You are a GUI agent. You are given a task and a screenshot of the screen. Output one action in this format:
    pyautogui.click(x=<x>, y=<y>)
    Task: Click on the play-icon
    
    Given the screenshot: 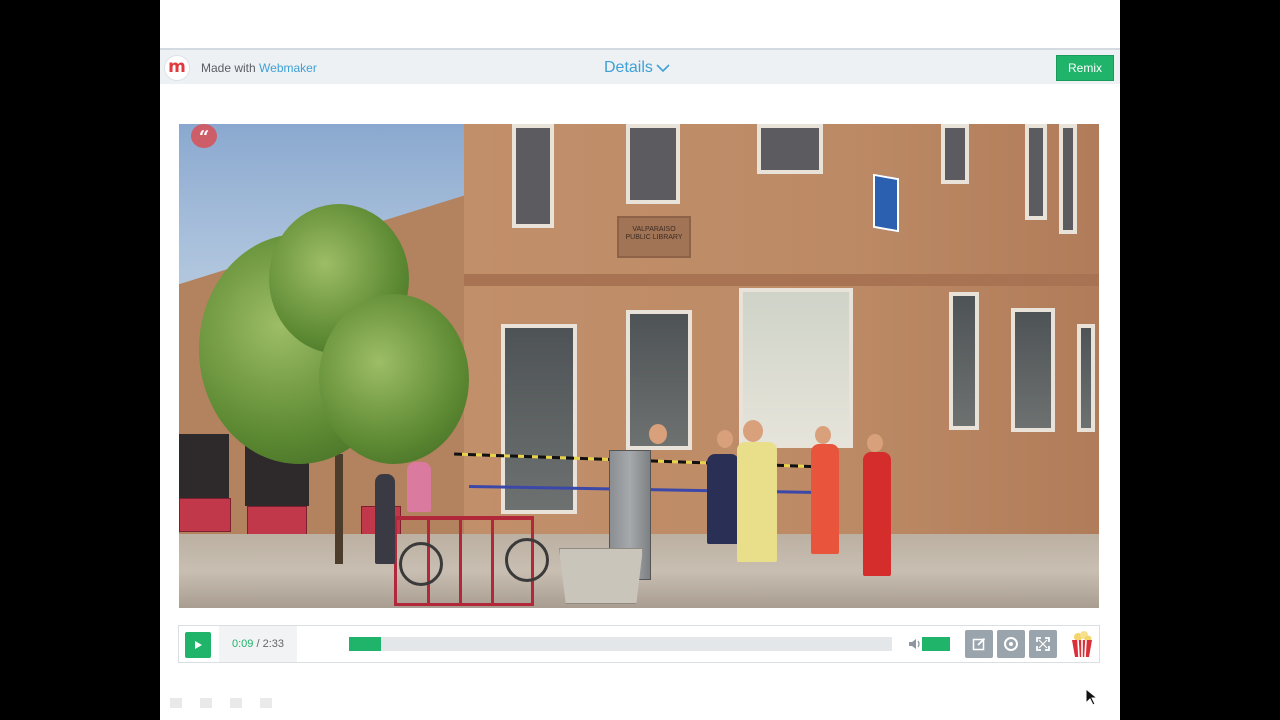 What is the action you would take?
    pyautogui.click(x=198, y=645)
    